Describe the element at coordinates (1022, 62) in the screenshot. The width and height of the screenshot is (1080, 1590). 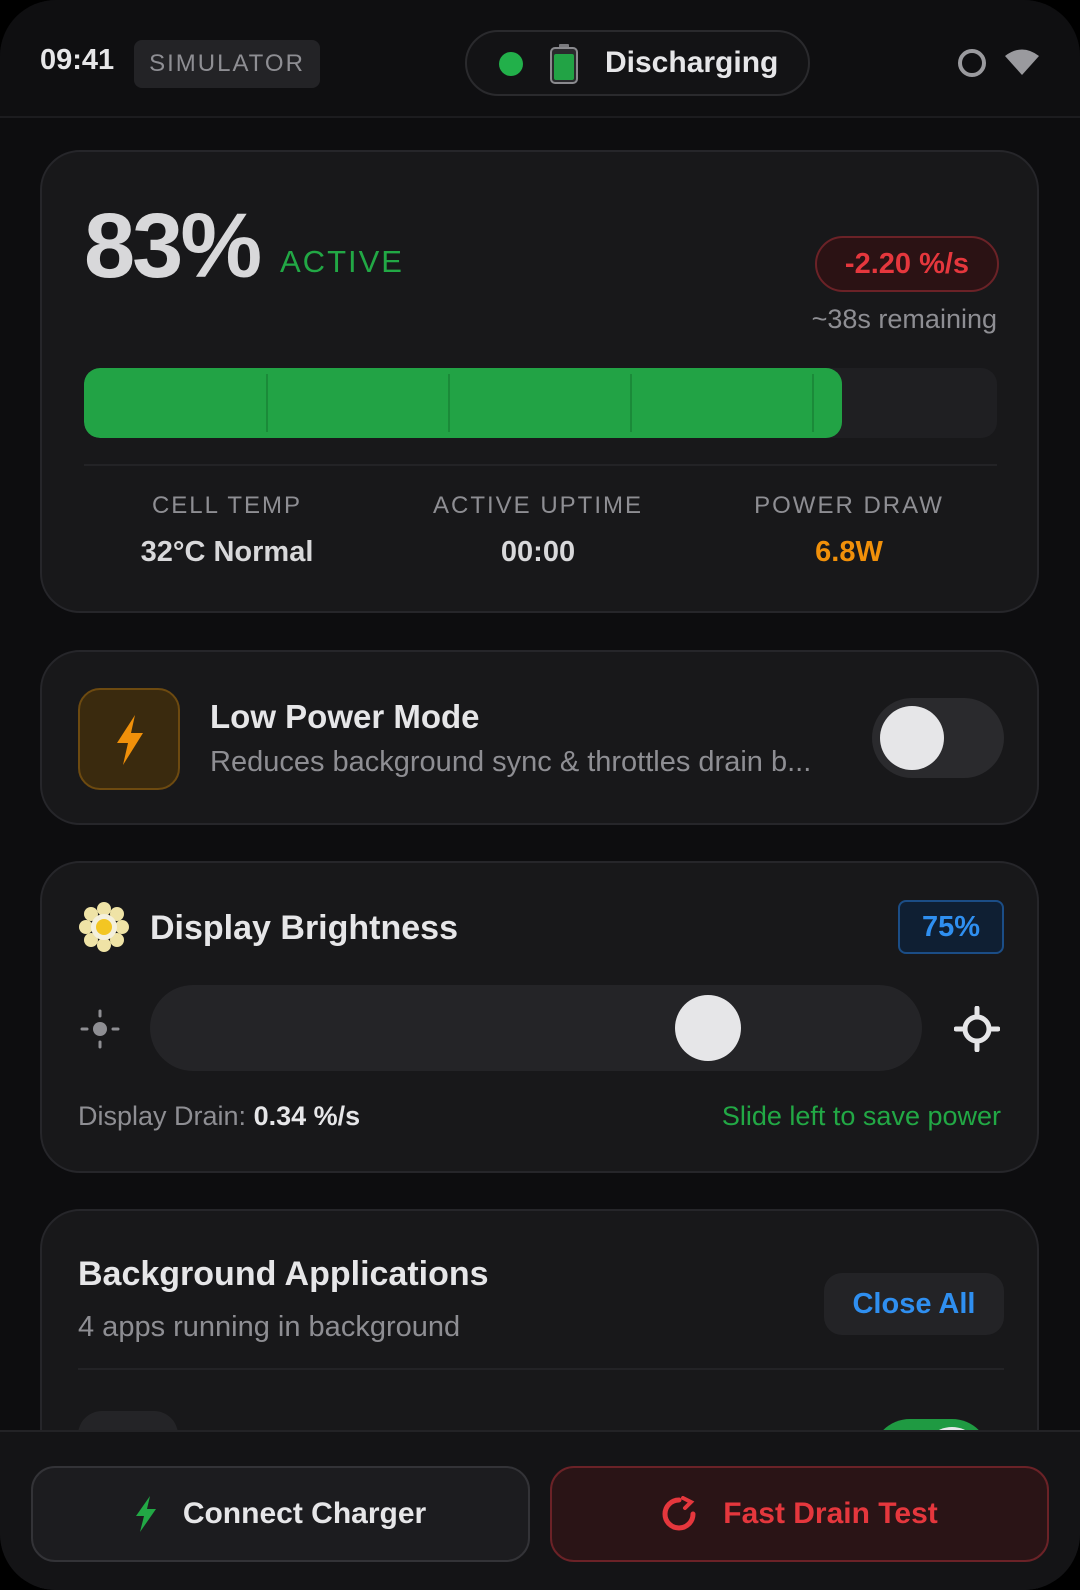
I see `wifi-icon` at that location.